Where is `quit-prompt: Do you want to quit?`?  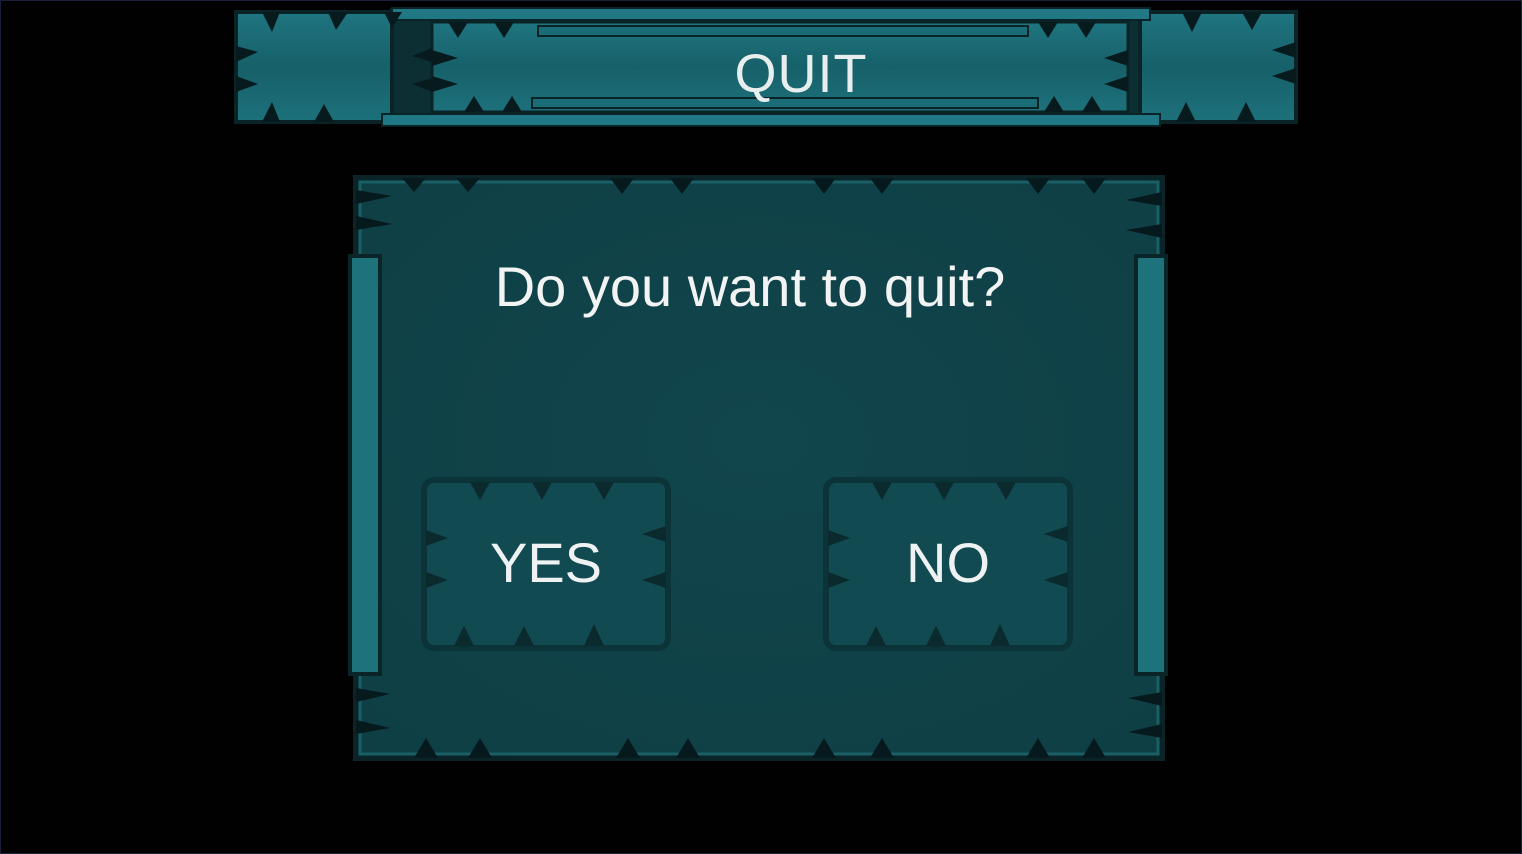
quit-prompt: Do you want to quit? is located at coordinates (750, 286).